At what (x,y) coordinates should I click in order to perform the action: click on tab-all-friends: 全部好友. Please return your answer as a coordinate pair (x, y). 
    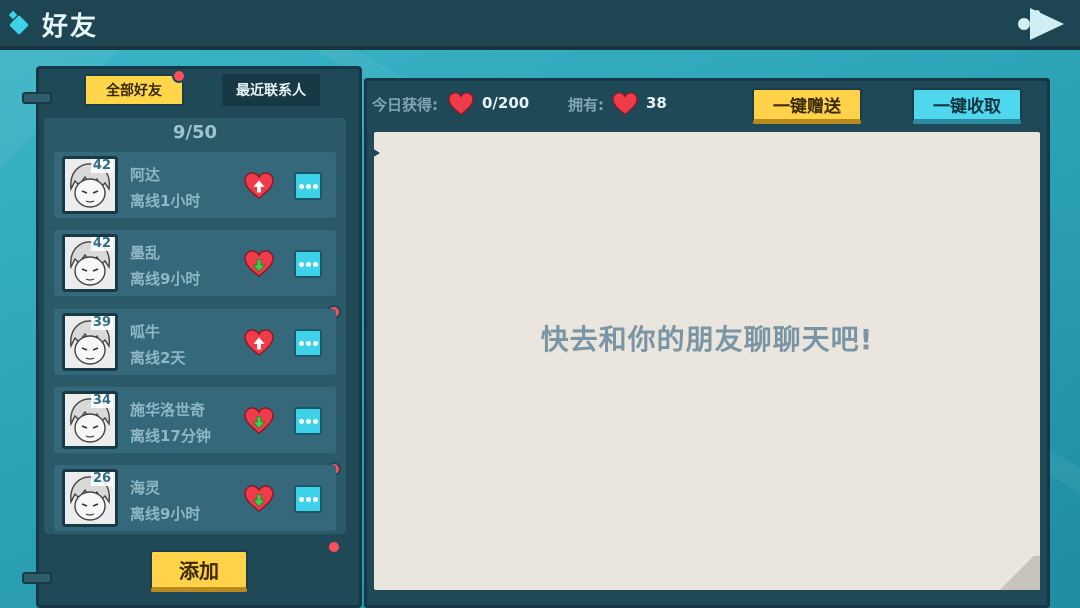
    Looking at the image, I should click on (134, 90).